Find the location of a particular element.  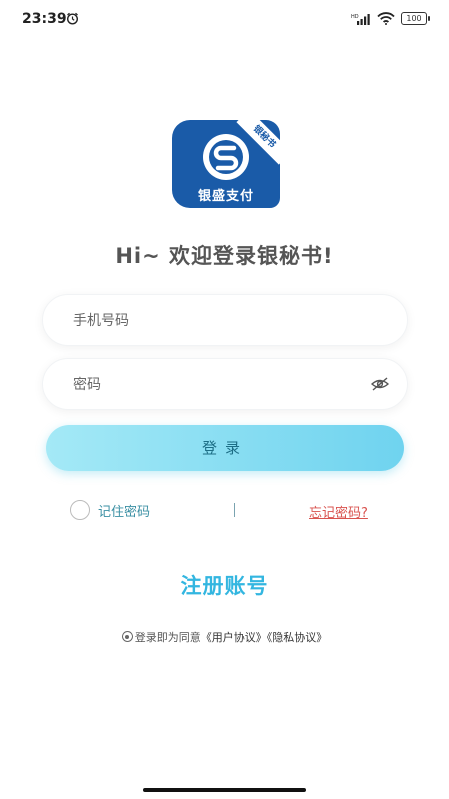

wifi-icon is located at coordinates (386, 18).